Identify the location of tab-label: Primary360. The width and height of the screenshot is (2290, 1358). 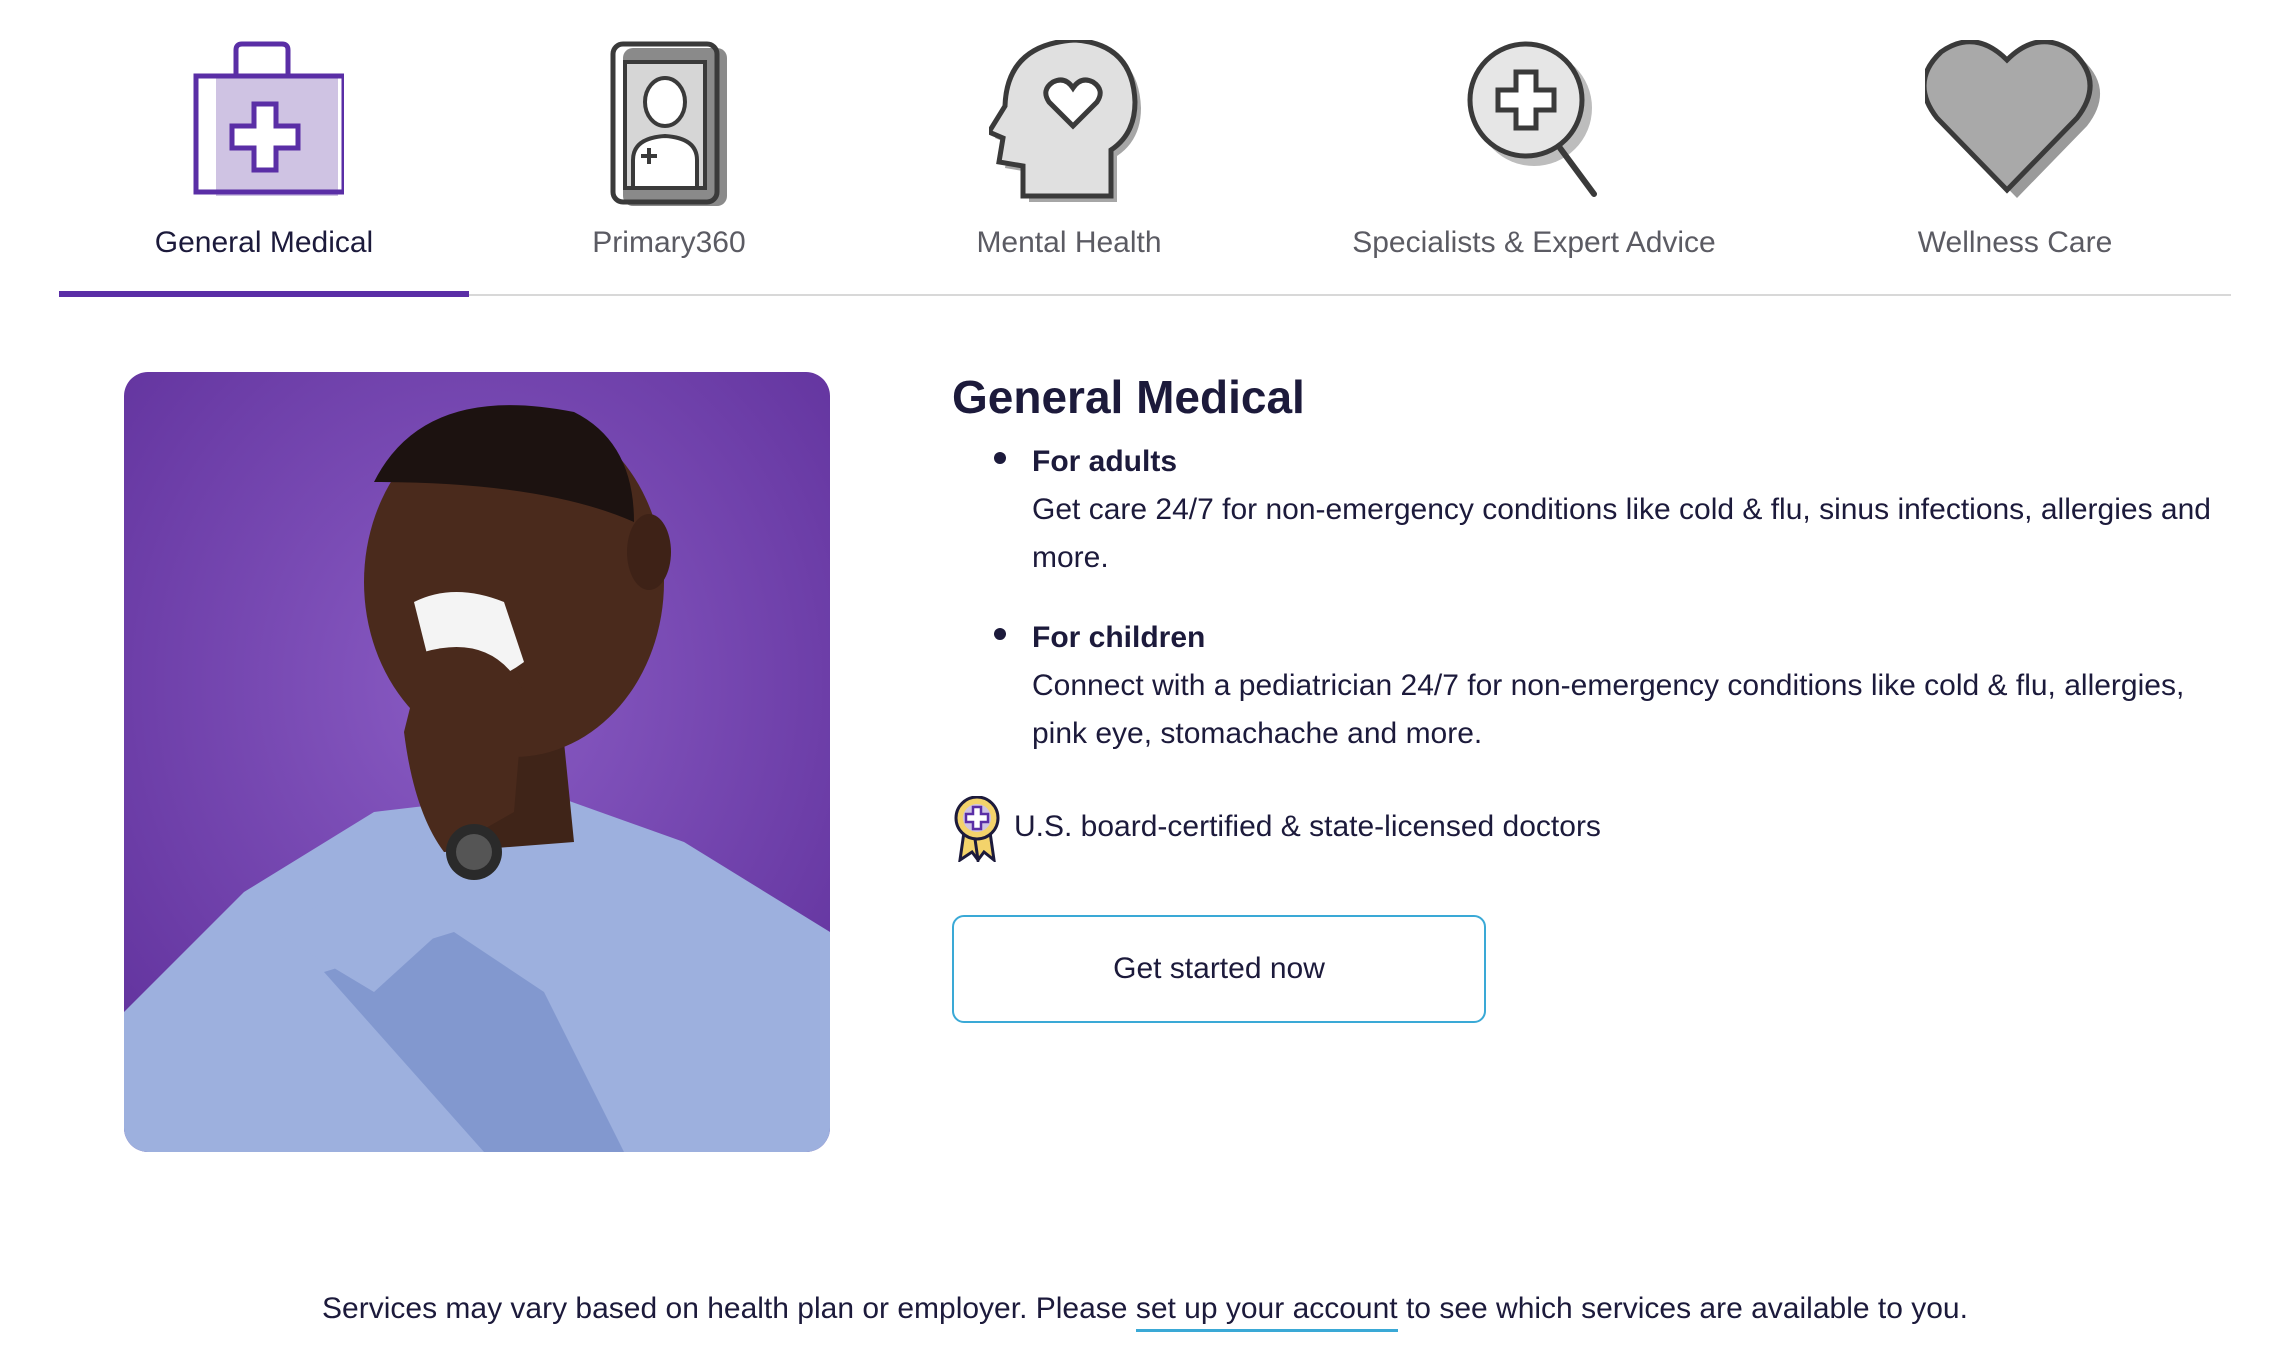
(669, 242).